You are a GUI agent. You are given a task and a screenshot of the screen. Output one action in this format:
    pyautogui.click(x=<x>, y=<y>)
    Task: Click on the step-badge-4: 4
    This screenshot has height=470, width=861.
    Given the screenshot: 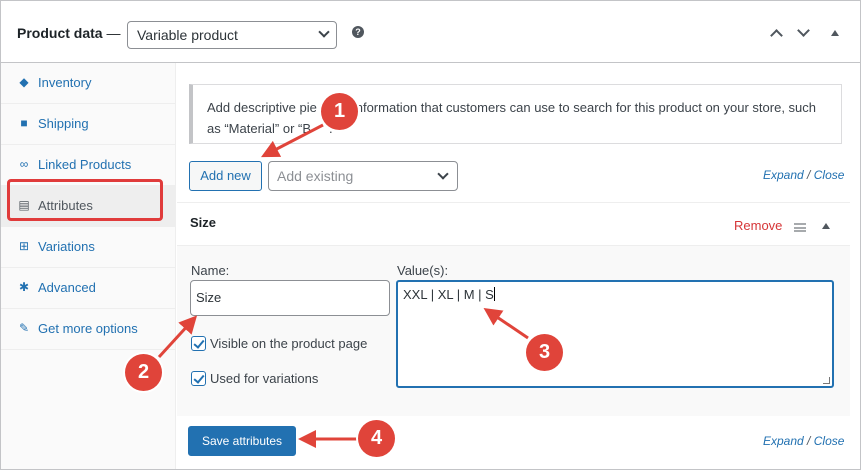 What is the action you would take?
    pyautogui.click(x=376, y=438)
    